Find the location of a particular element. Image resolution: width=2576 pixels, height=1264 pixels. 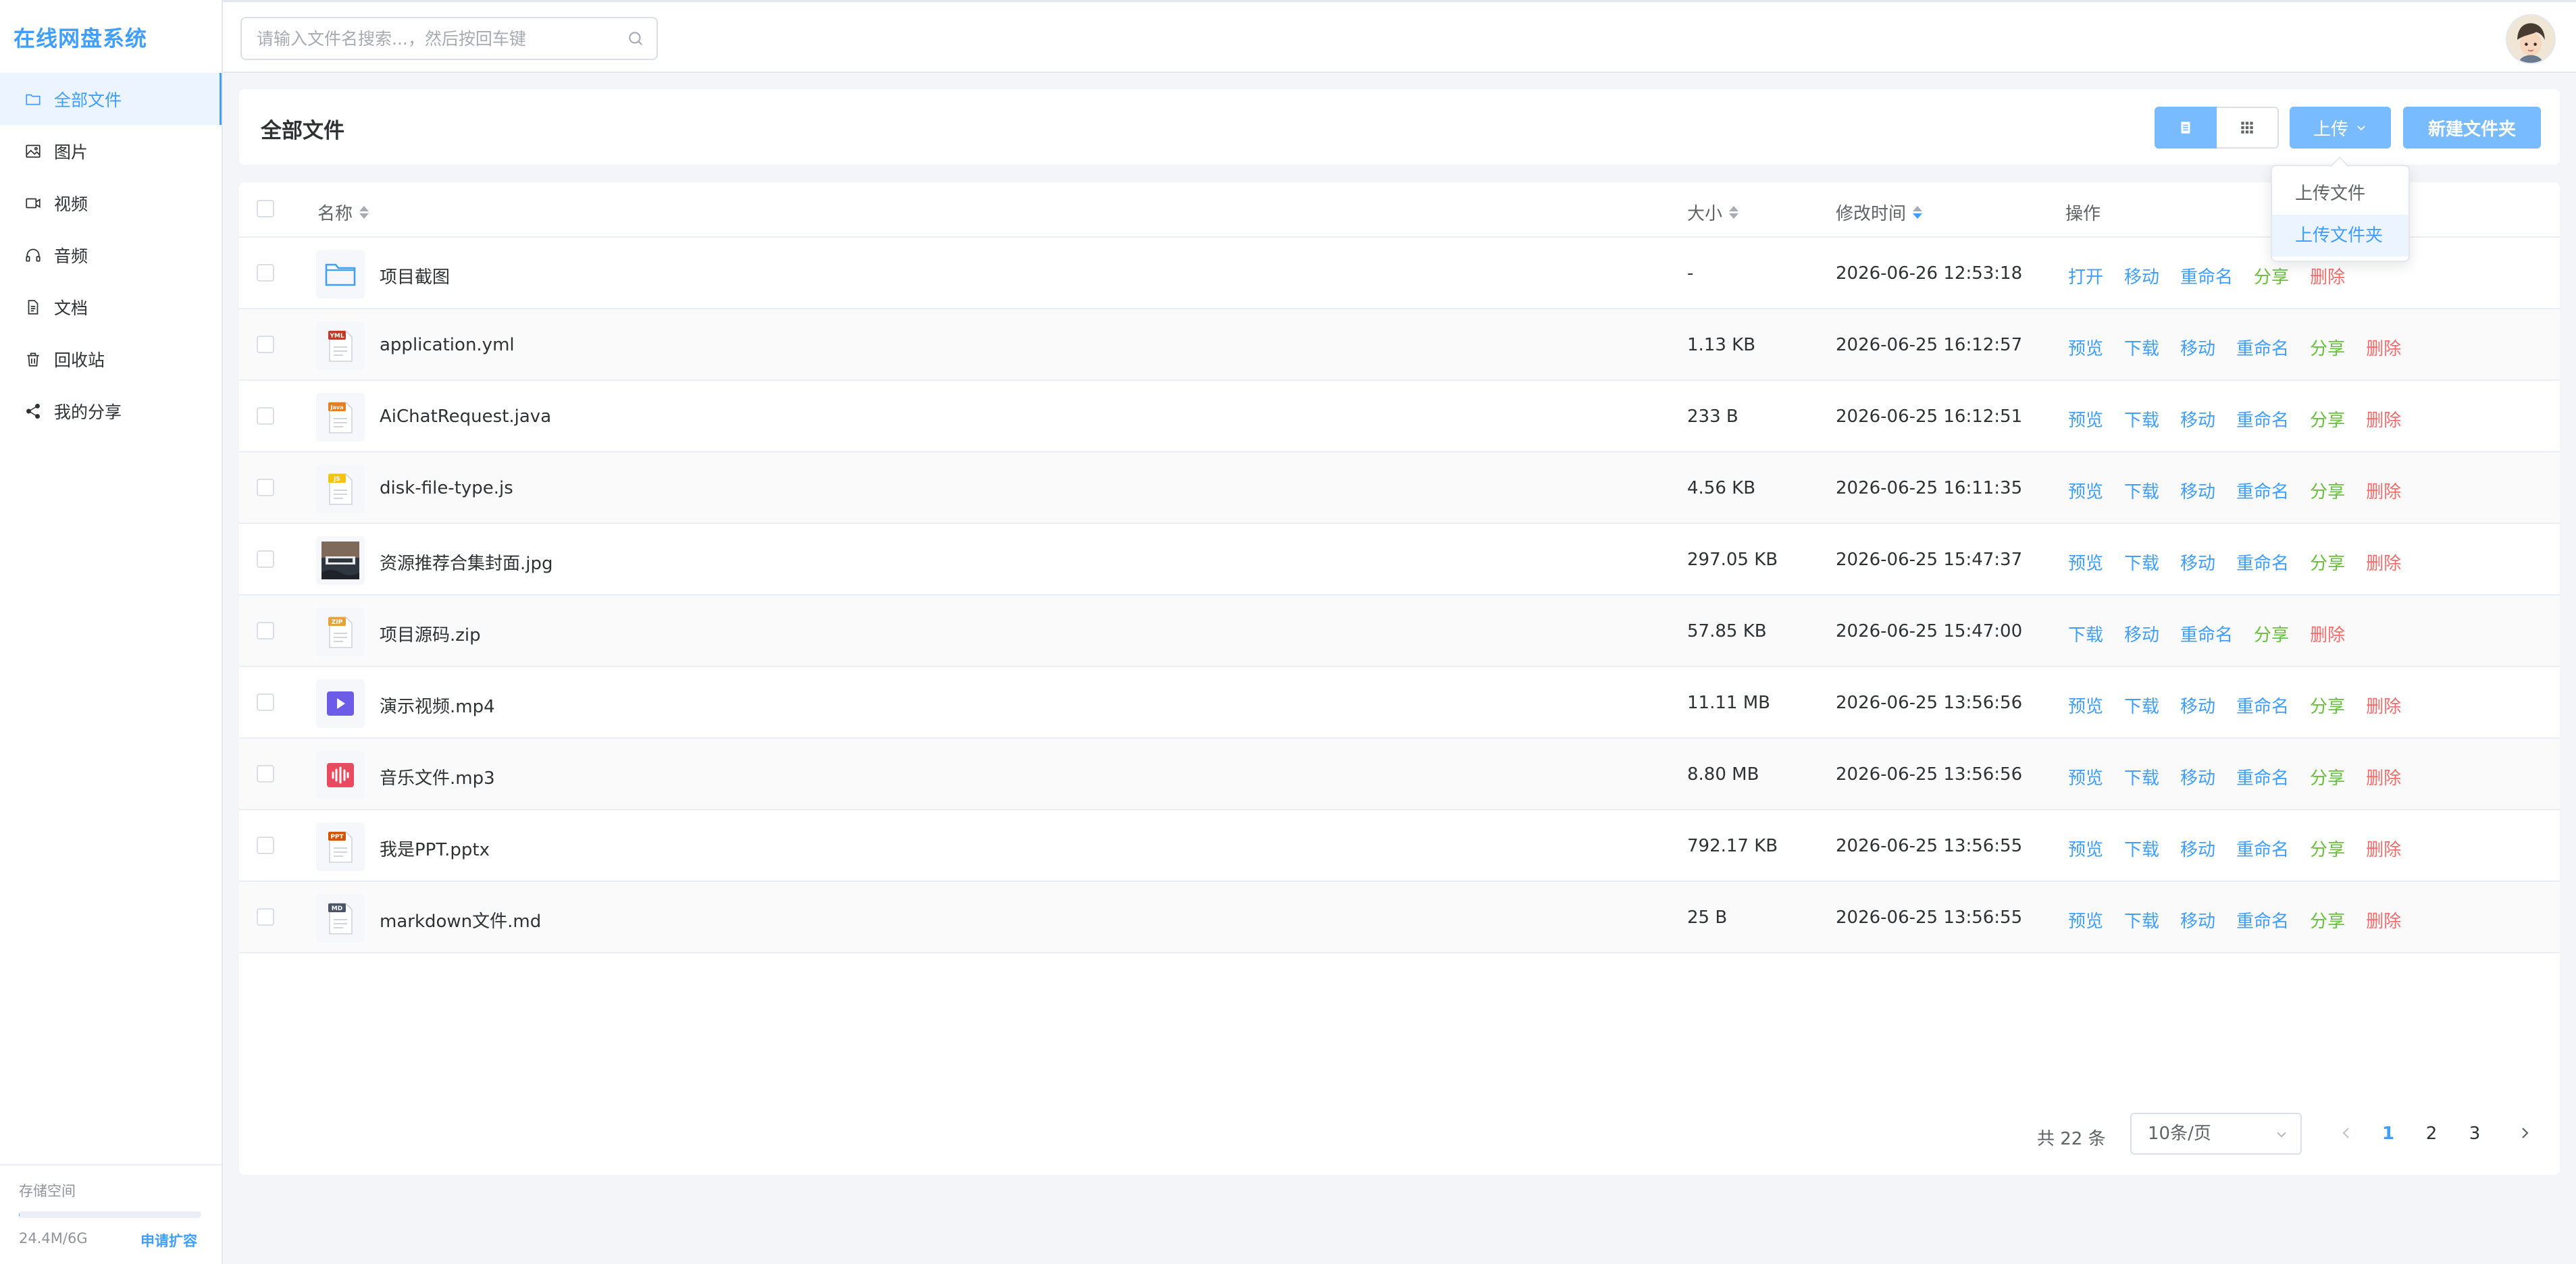

file-name: 音乐文件.mp3 is located at coordinates (438, 776).